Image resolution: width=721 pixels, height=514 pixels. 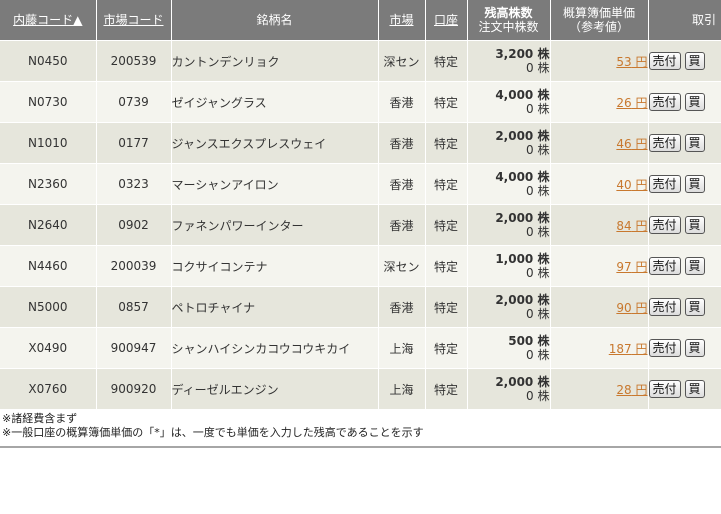 I want to click on book-price-link: 187 円, so click(x=628, y=349).